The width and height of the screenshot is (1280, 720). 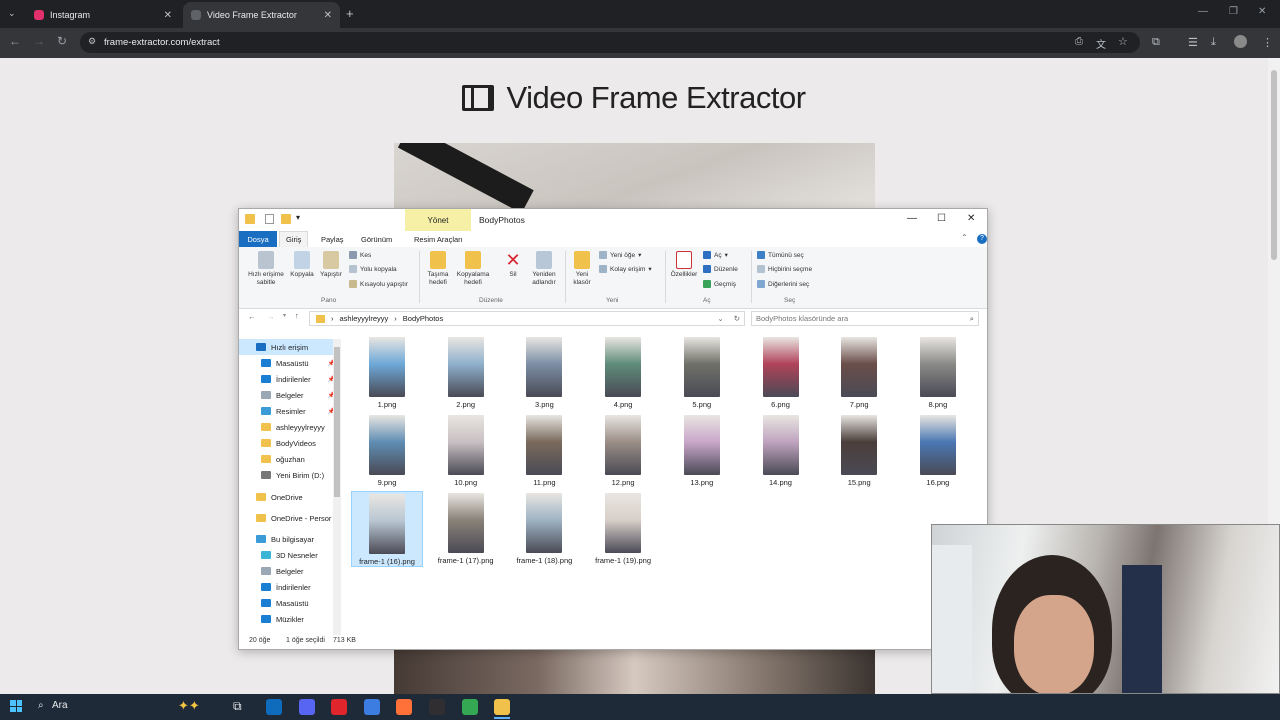 What do you see at coordinates (1101, 43) in the screenshot?
I see `translate-icon: 文` at bounding box center [1101, 43].